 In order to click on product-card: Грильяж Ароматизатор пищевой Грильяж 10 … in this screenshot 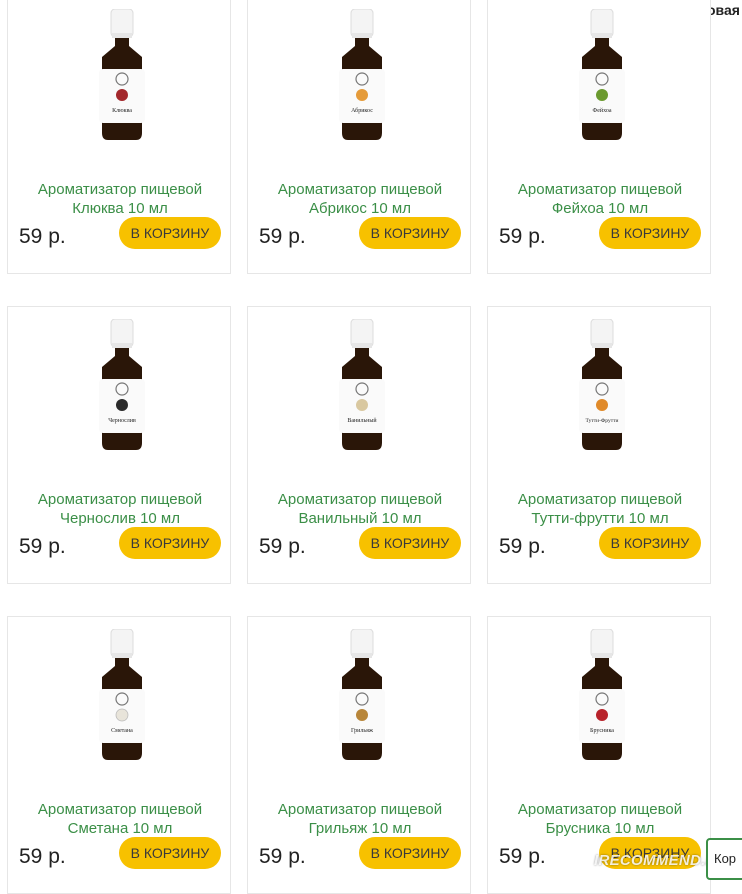, I will do `click(359, 755)`.